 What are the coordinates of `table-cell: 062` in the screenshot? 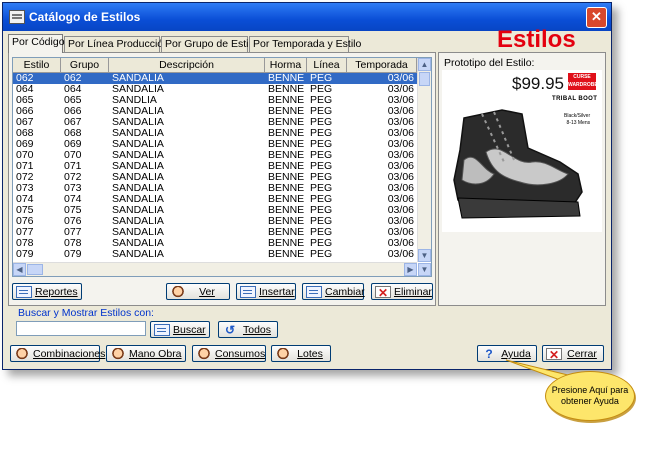 It's located at (73, 78).